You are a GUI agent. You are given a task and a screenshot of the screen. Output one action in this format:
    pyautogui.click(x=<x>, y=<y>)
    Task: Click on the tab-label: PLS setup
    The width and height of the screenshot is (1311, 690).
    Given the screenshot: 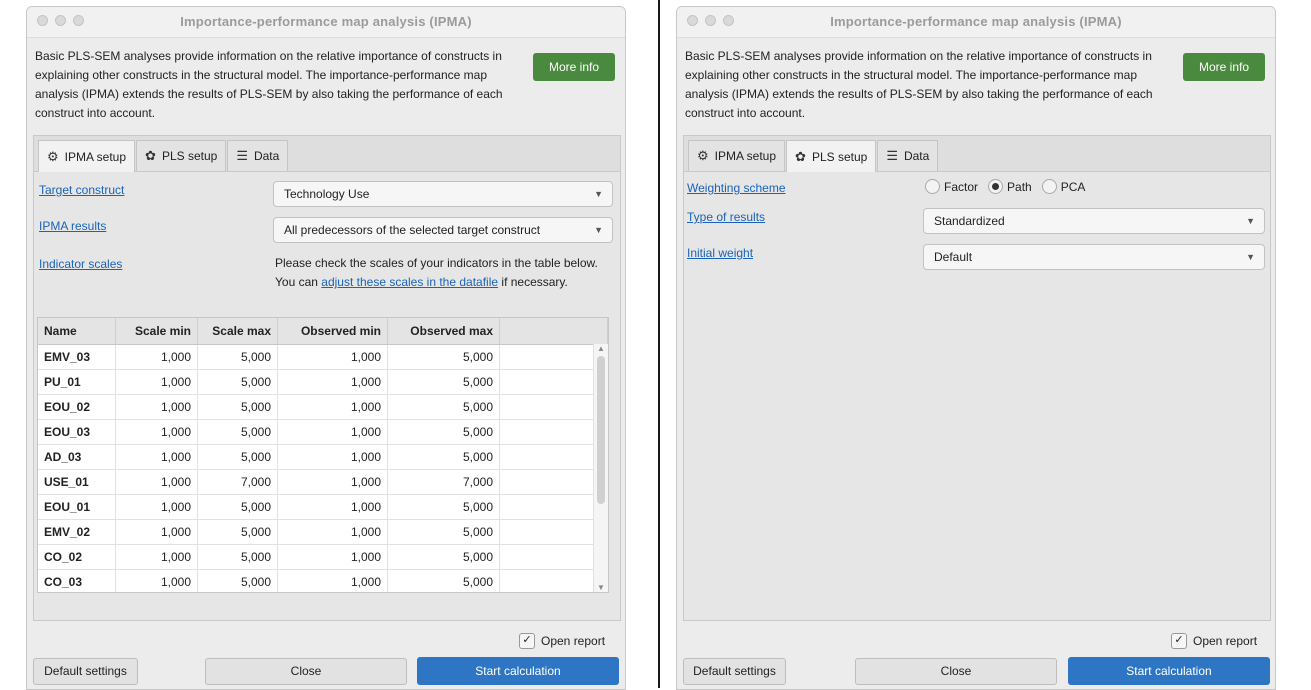 What is the action you would take?
    pyautogui.click(x=839, y=156)
    